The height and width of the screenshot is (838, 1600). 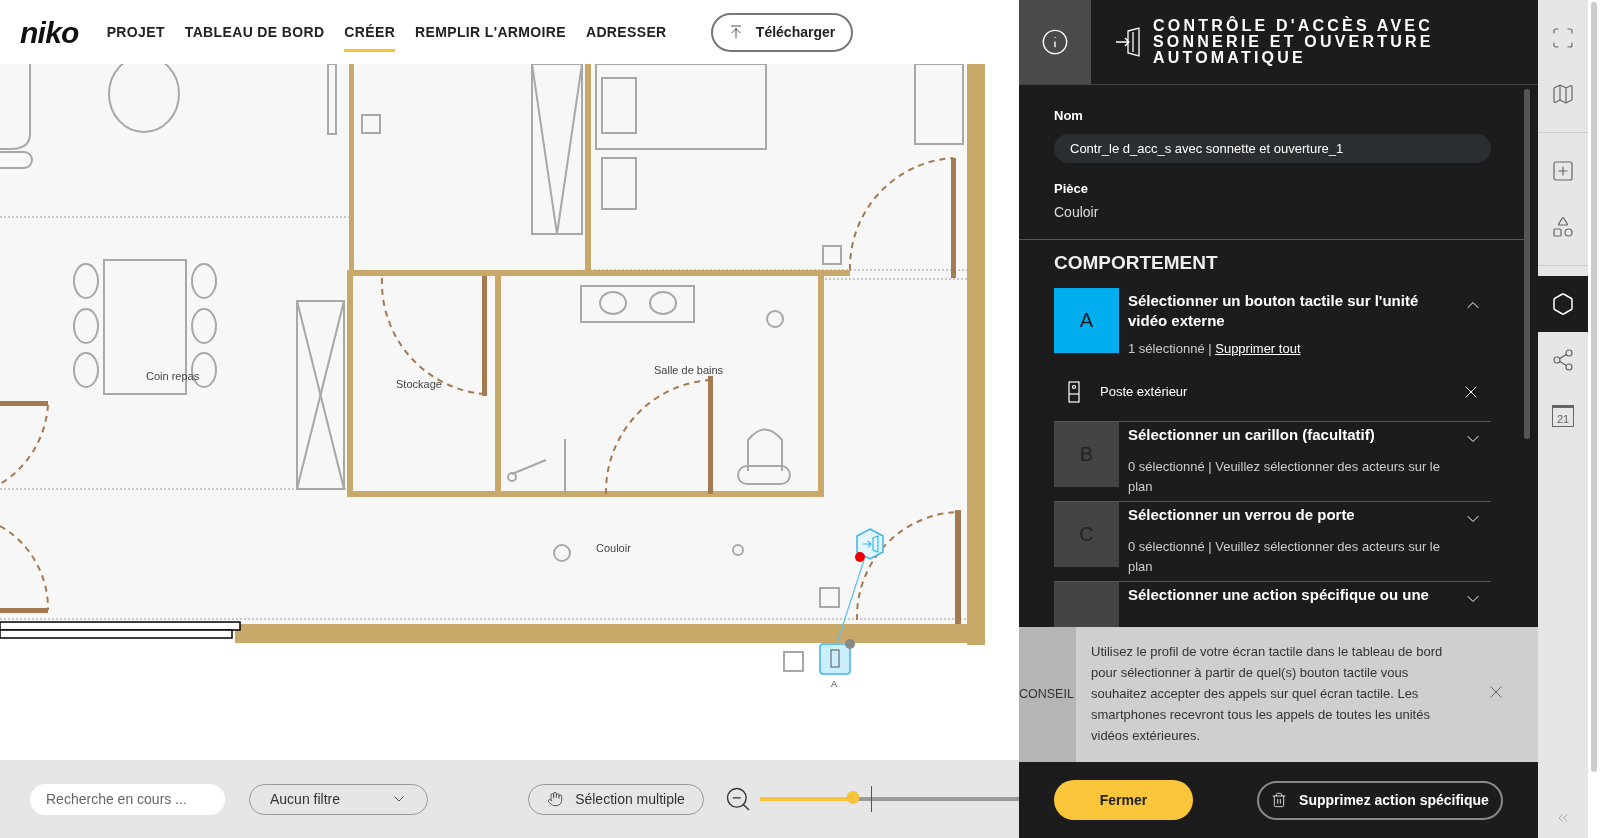 I want to click on add-icon, so click(x=1563, y=171).